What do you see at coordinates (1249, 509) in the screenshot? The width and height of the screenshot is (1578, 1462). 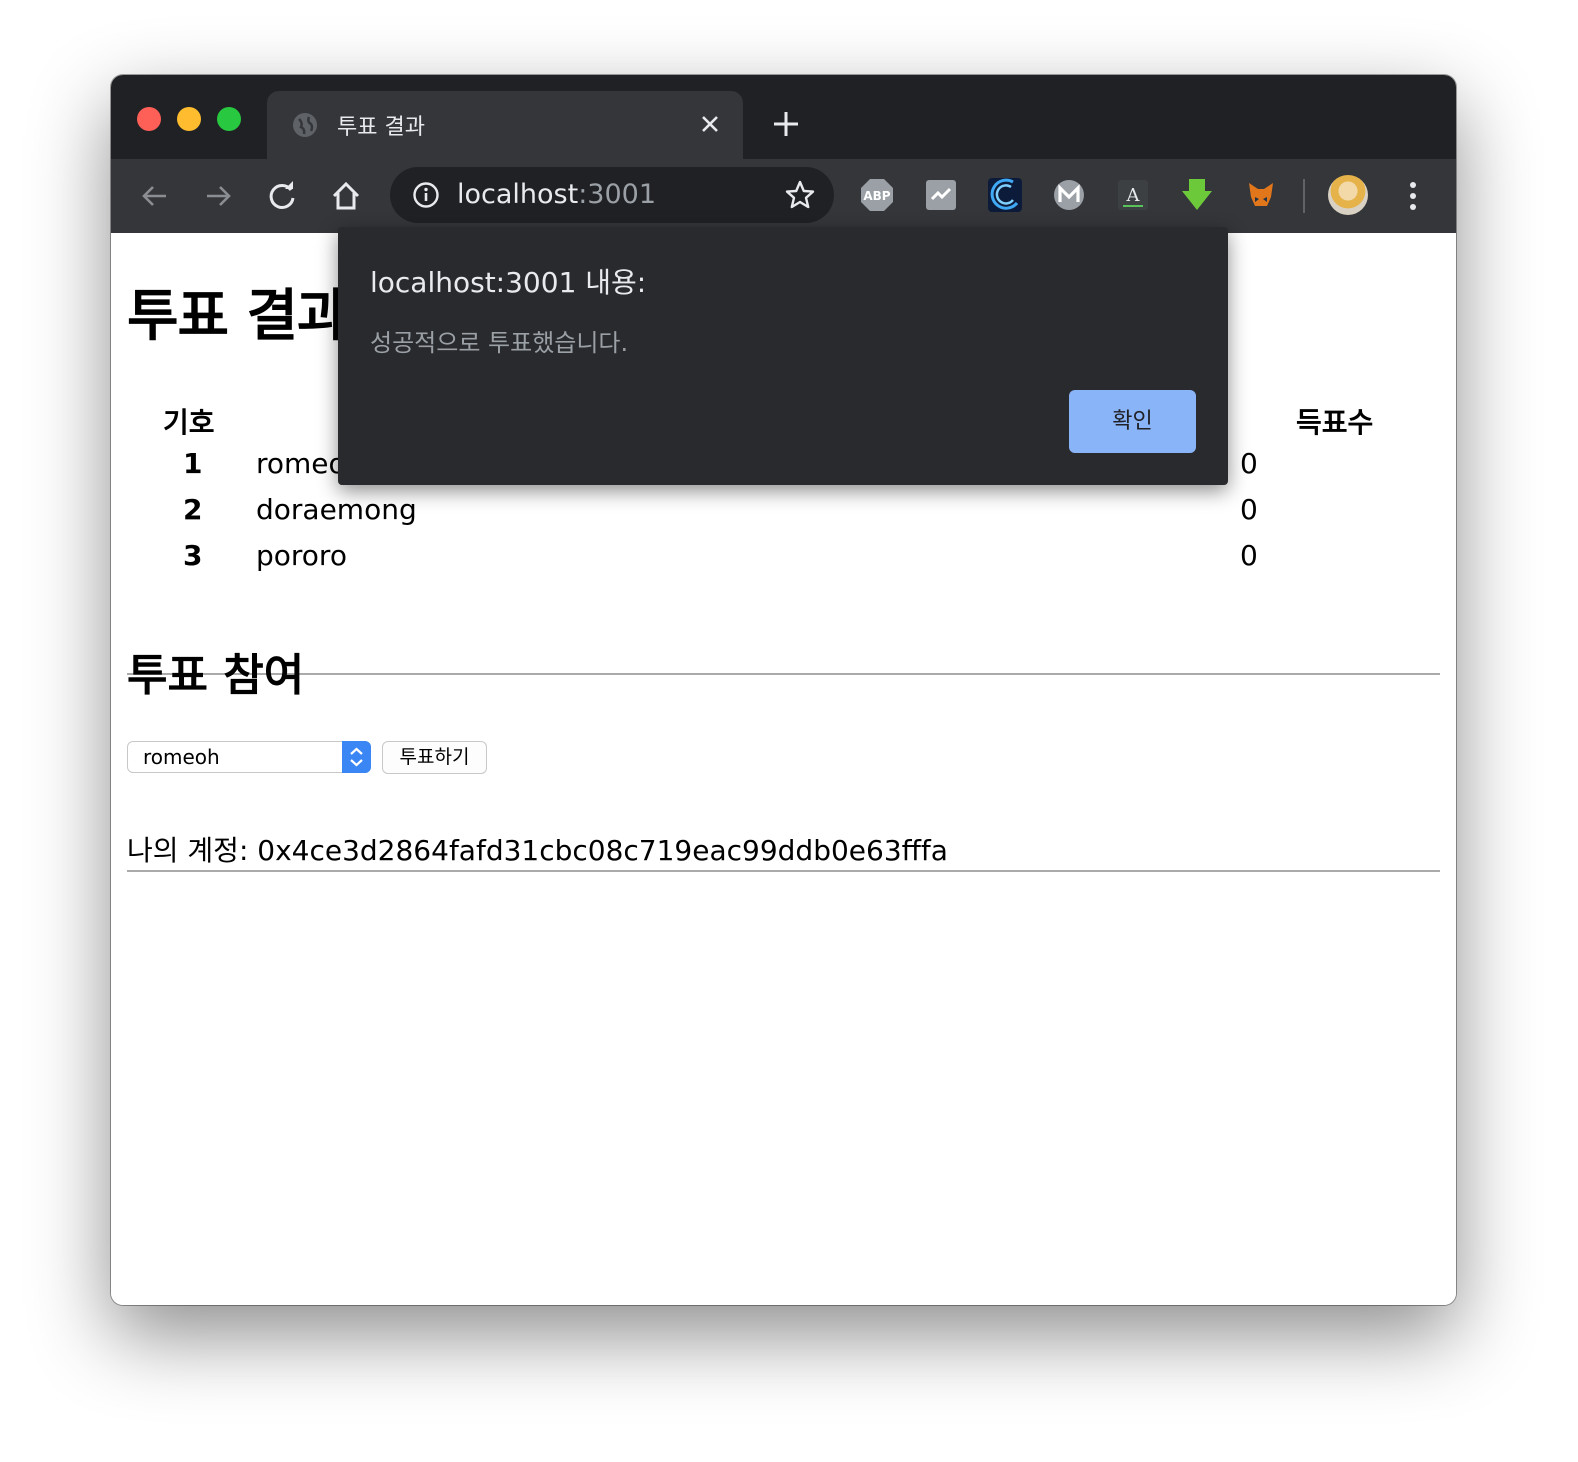 I see `table-row-2-votes: 0` at bounding box center [1249, 509].